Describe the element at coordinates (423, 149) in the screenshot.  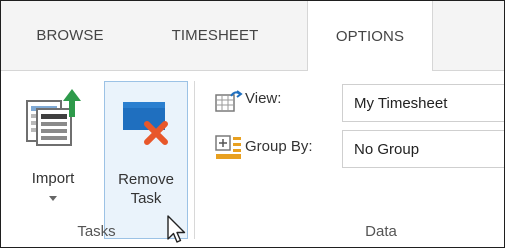
I see `group-by-dropdown: No Group` at that location.